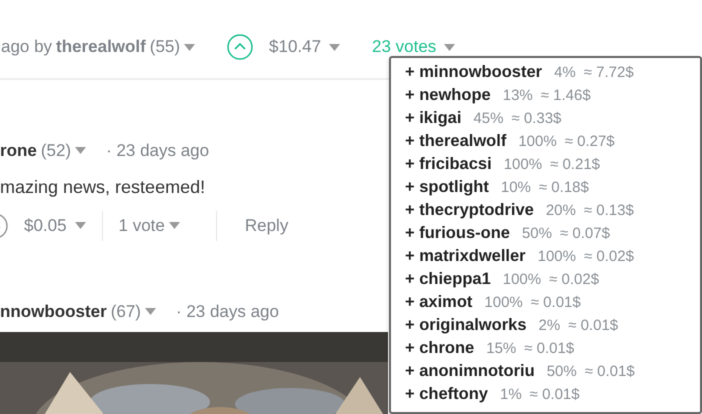 The height and width of the screenshot is (414, 702). Describe the element at coordinates (240, 47) in the screenshot. I see `upvote-icon` at that location.